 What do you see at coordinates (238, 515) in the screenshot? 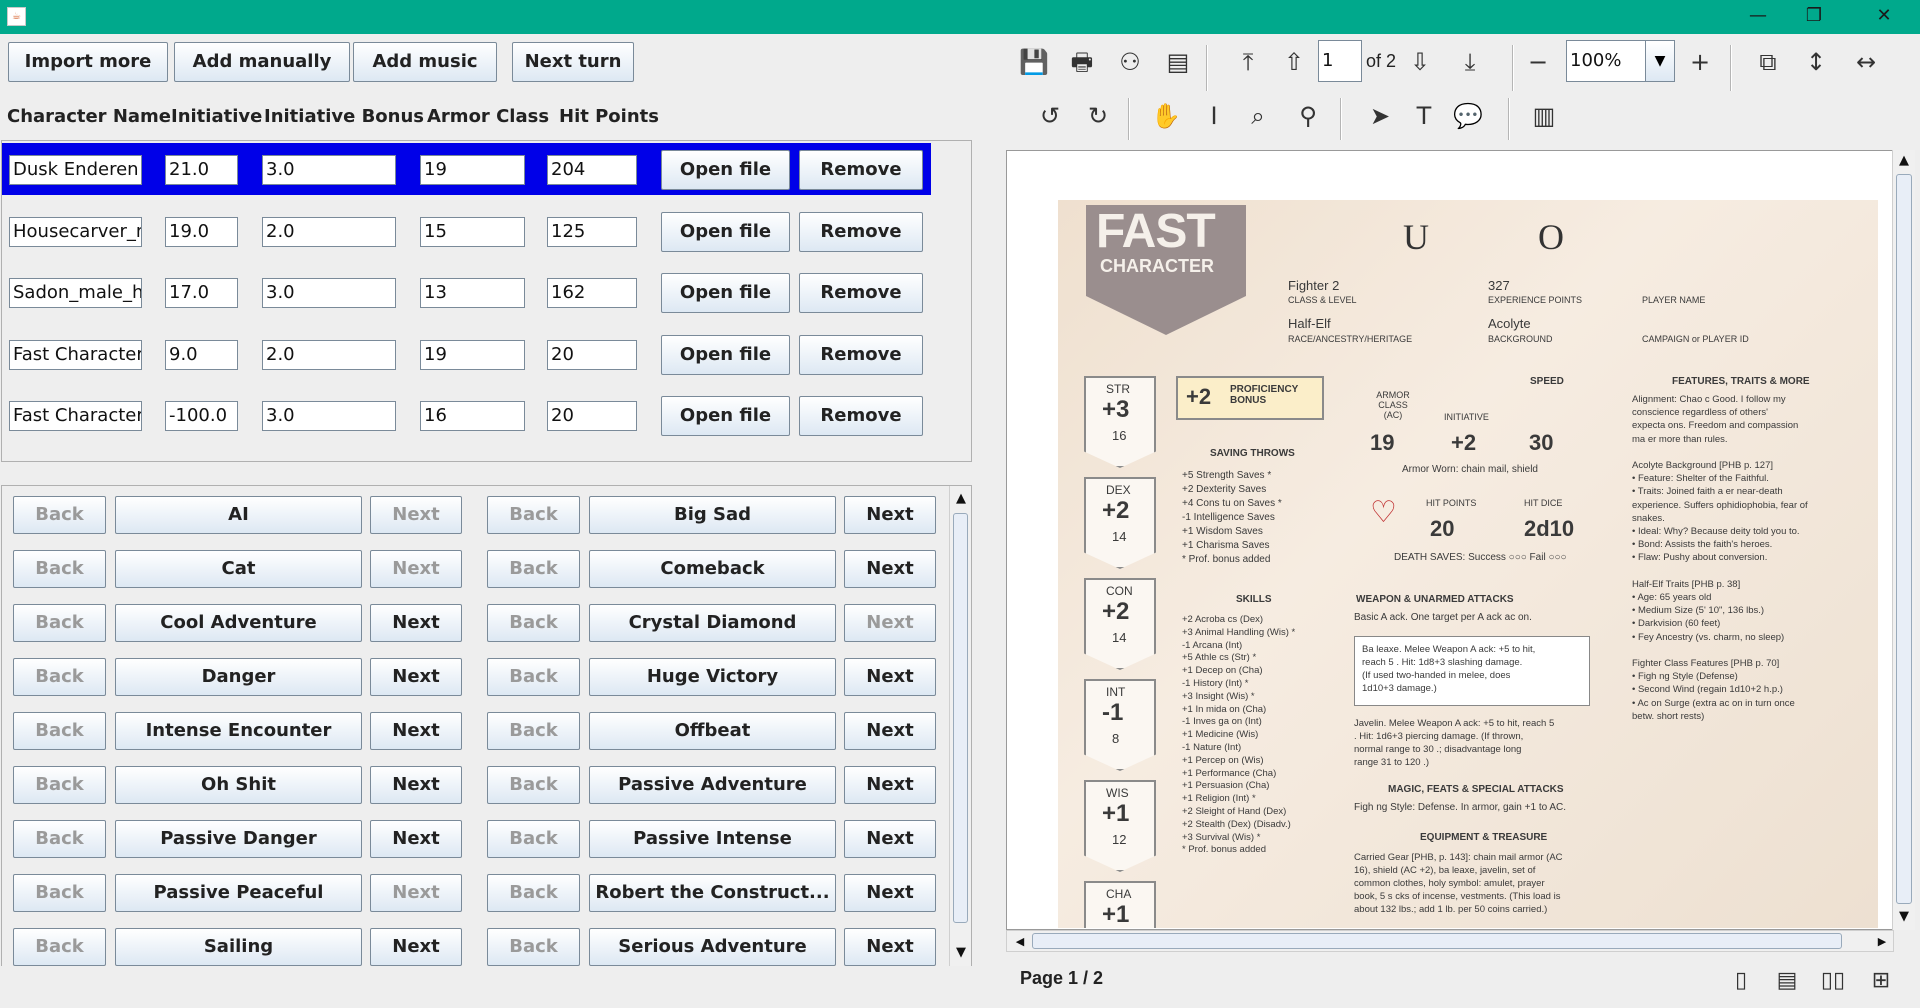
I see `music-track-button: AI` at bounding box center [238, 515].